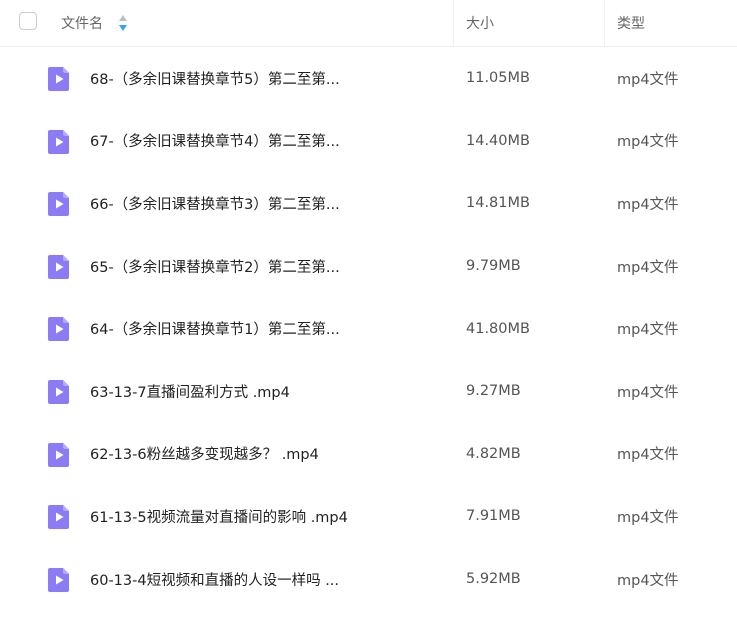  Describe the element at coordinates (368, 516) in the screenshot. I see `file-row: 61-13-5视频流量对直播间的影响 .mp4 7.91MB mp4文件` at that location.